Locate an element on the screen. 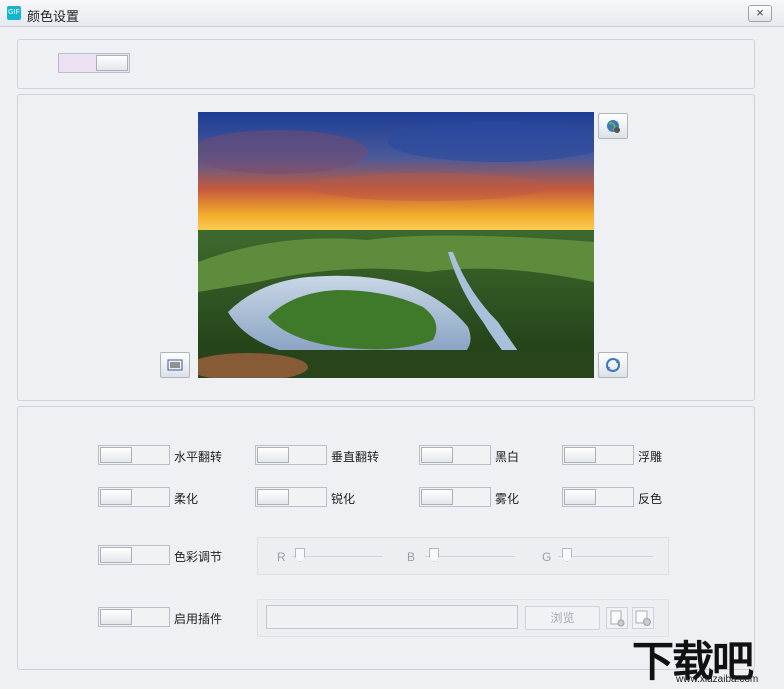 The height and width of the screenshot is (689, 784). refresh-icon is located at coordinates (613, 365).